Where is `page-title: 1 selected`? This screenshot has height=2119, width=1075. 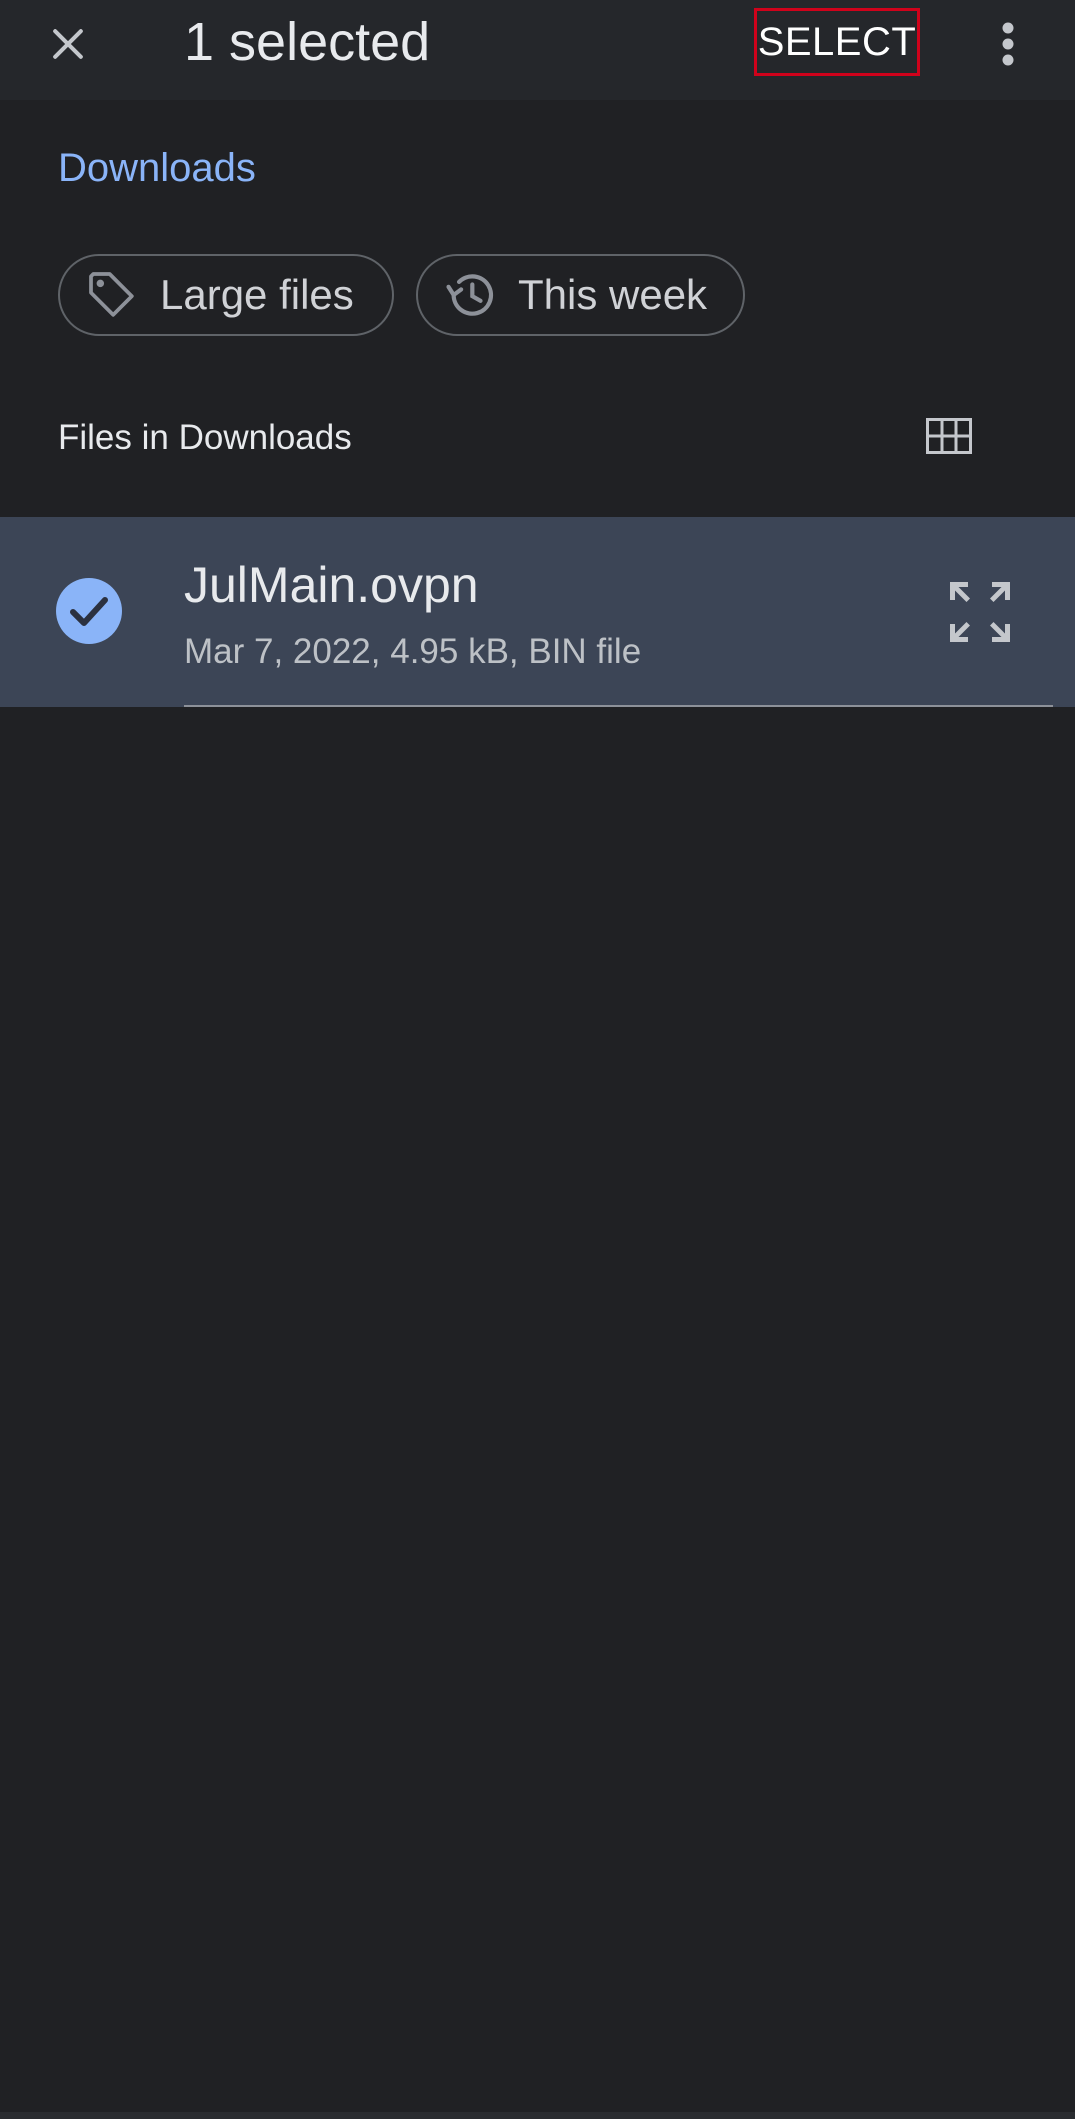
page-title: 1 selected is located at coordinates (307, 42).